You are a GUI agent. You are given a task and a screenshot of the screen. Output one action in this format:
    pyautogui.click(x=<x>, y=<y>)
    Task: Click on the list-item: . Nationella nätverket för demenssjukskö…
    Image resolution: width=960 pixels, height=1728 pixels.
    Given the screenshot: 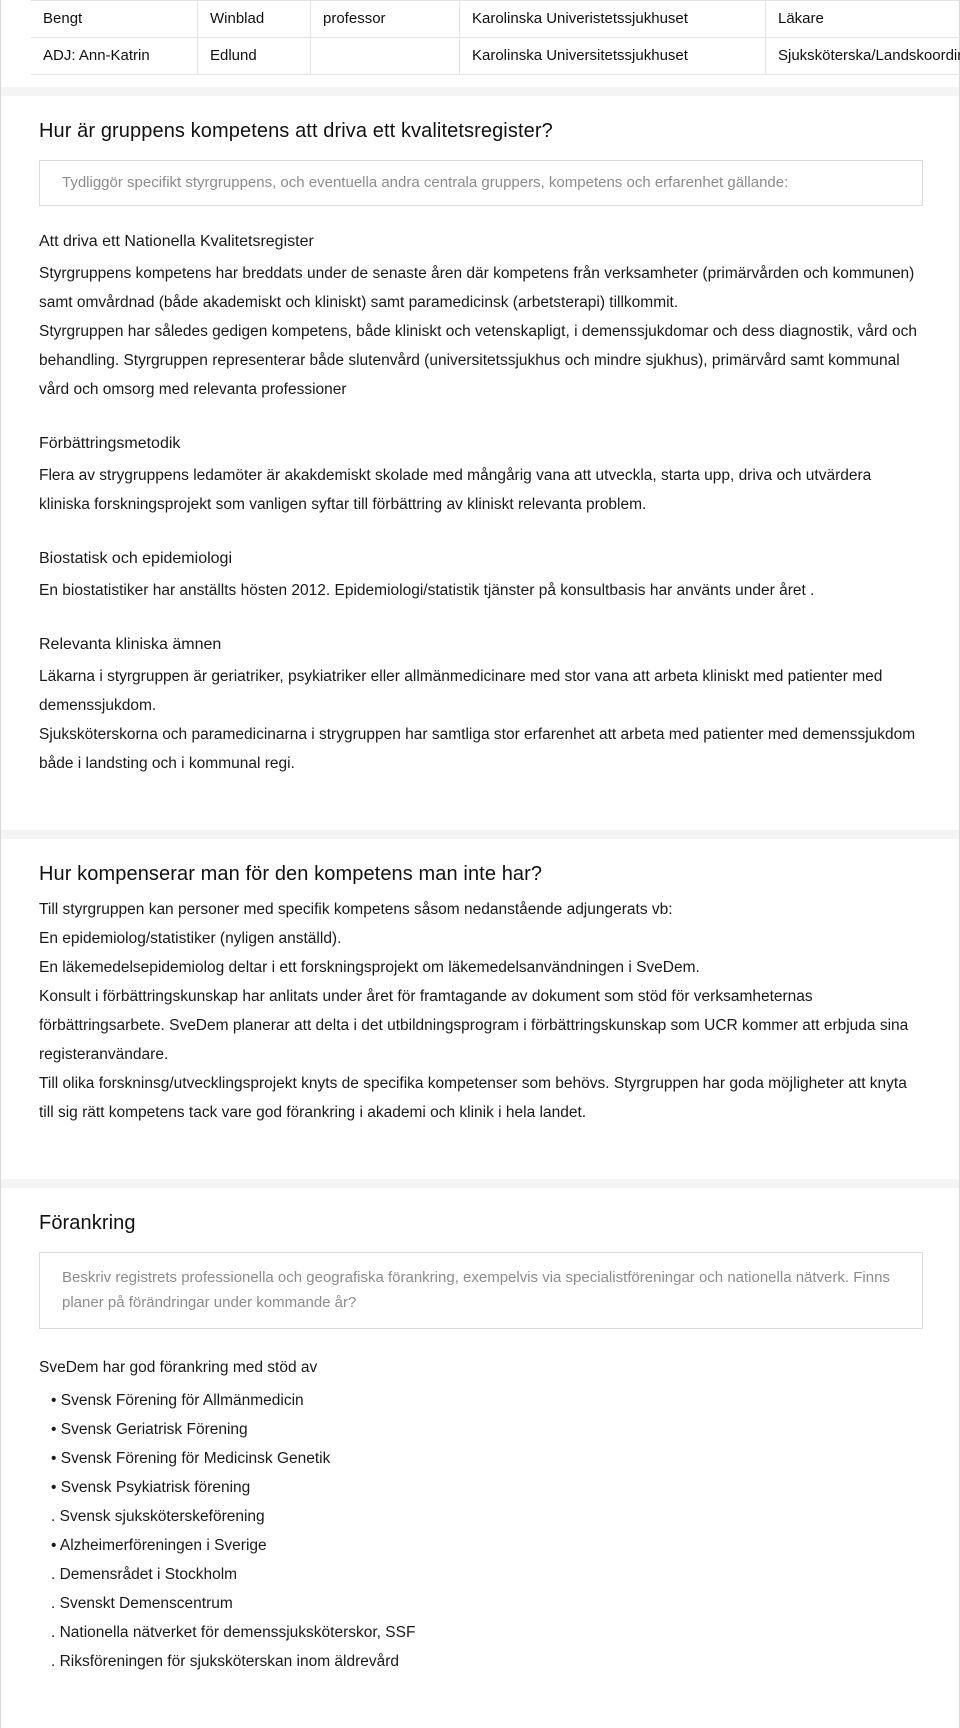 What is the action you would take?
    pyautogui.click(x=484, y=1632)
    